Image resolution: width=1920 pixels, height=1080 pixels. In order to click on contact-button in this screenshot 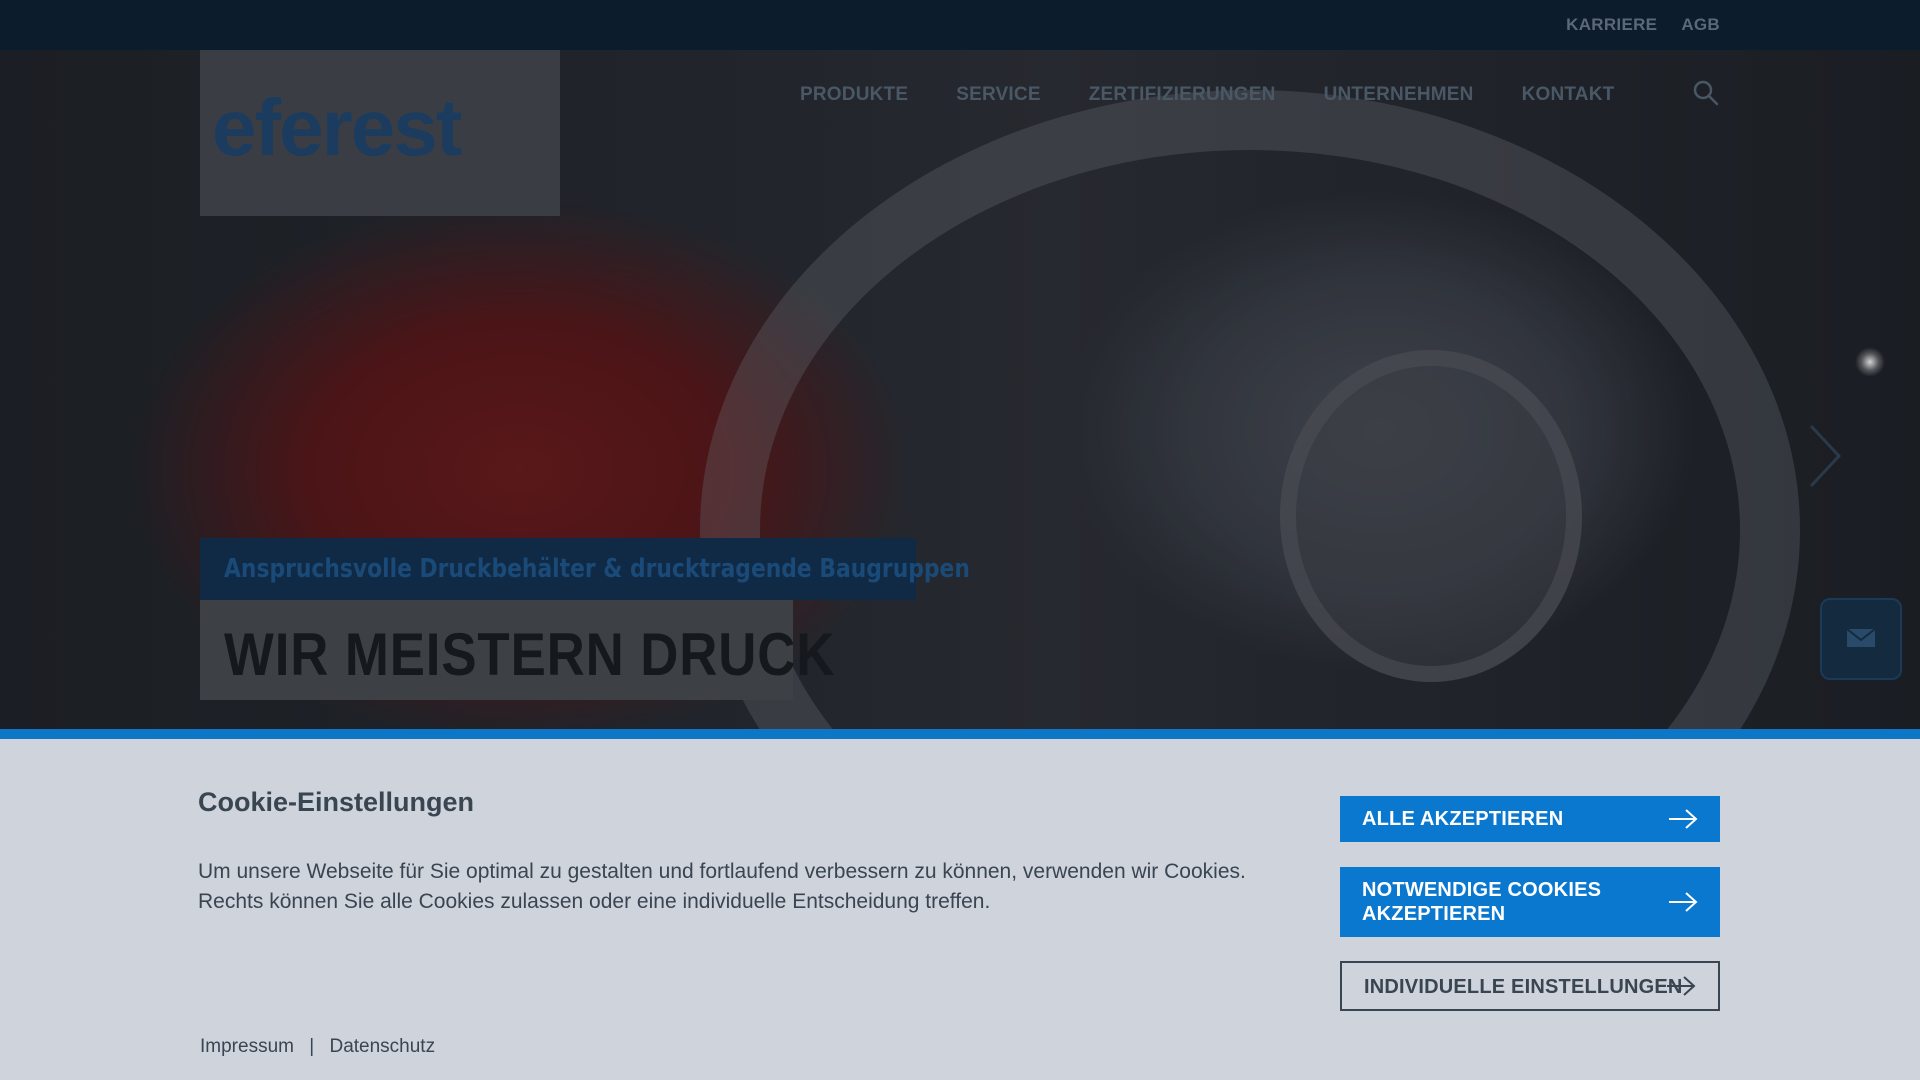, I will do `click(1861, 639)`.